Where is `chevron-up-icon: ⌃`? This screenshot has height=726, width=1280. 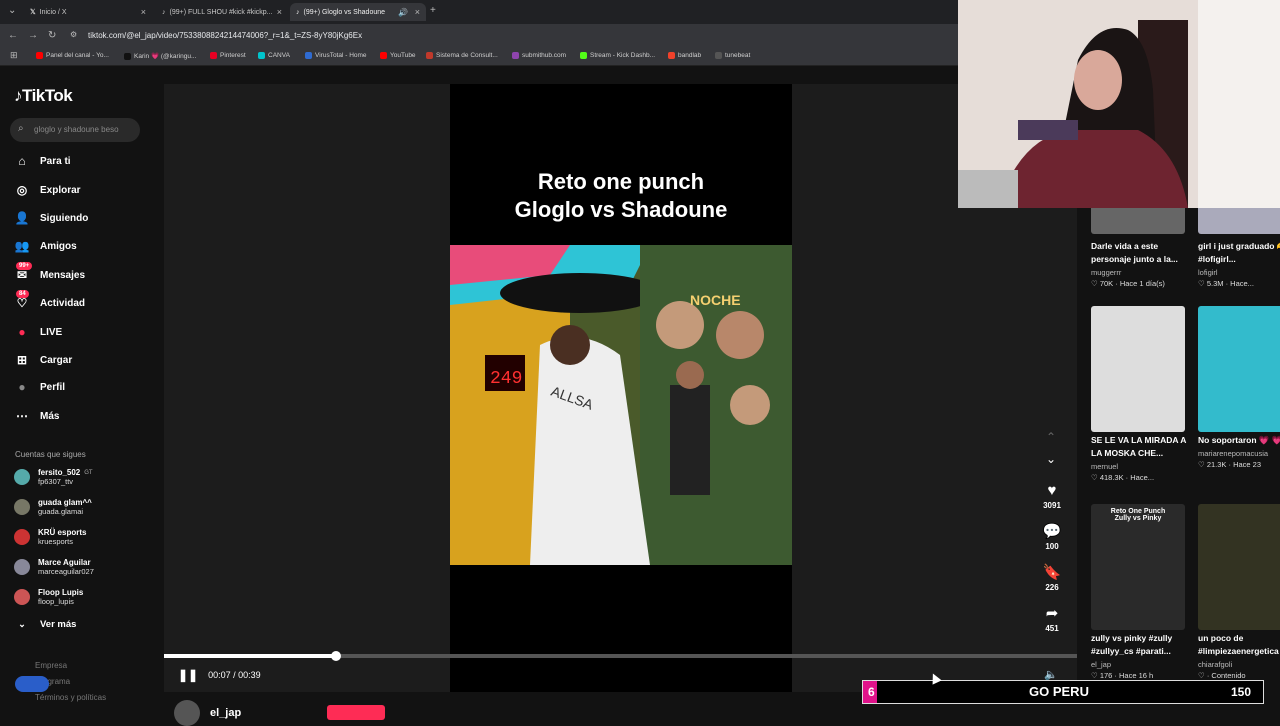 chevron-up-icon: ⌃ is located at coordinates (1051, 437).